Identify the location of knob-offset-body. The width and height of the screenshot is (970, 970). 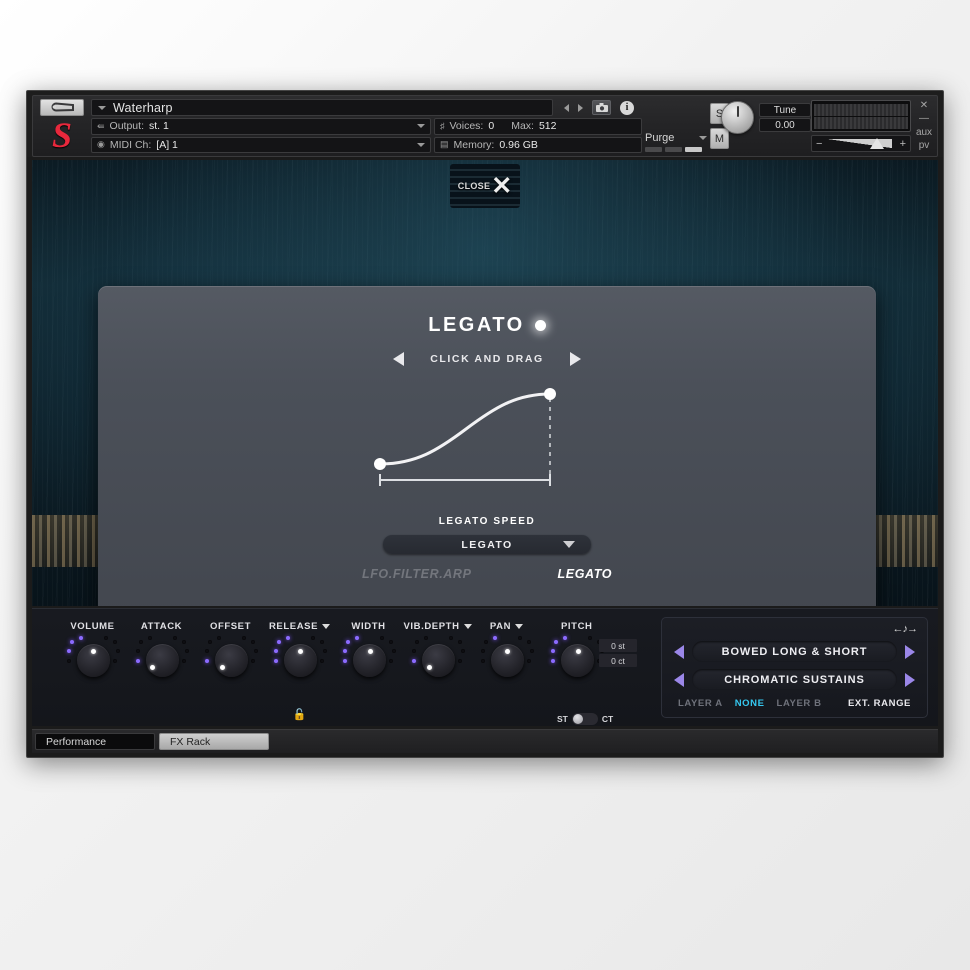
(231, 660).